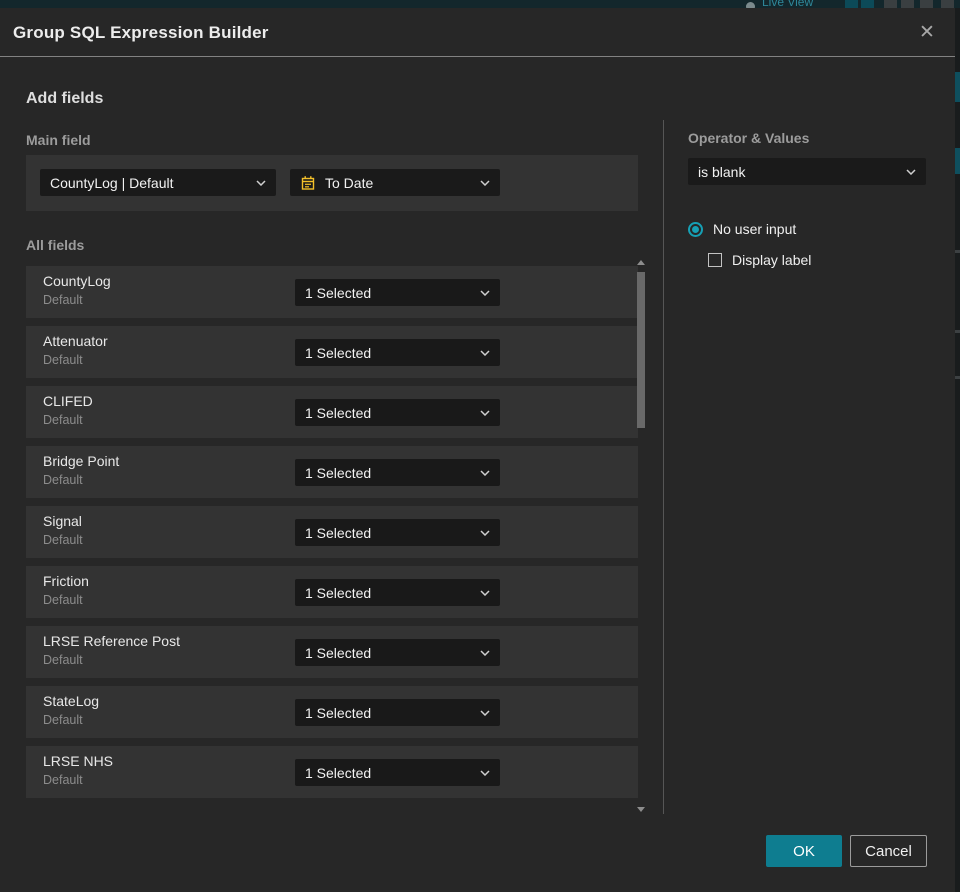  What do you see at coordinates (715, 259) in the screenshot?
I see `checkbox-unchecked-icon` at bounding box center [715, 259].